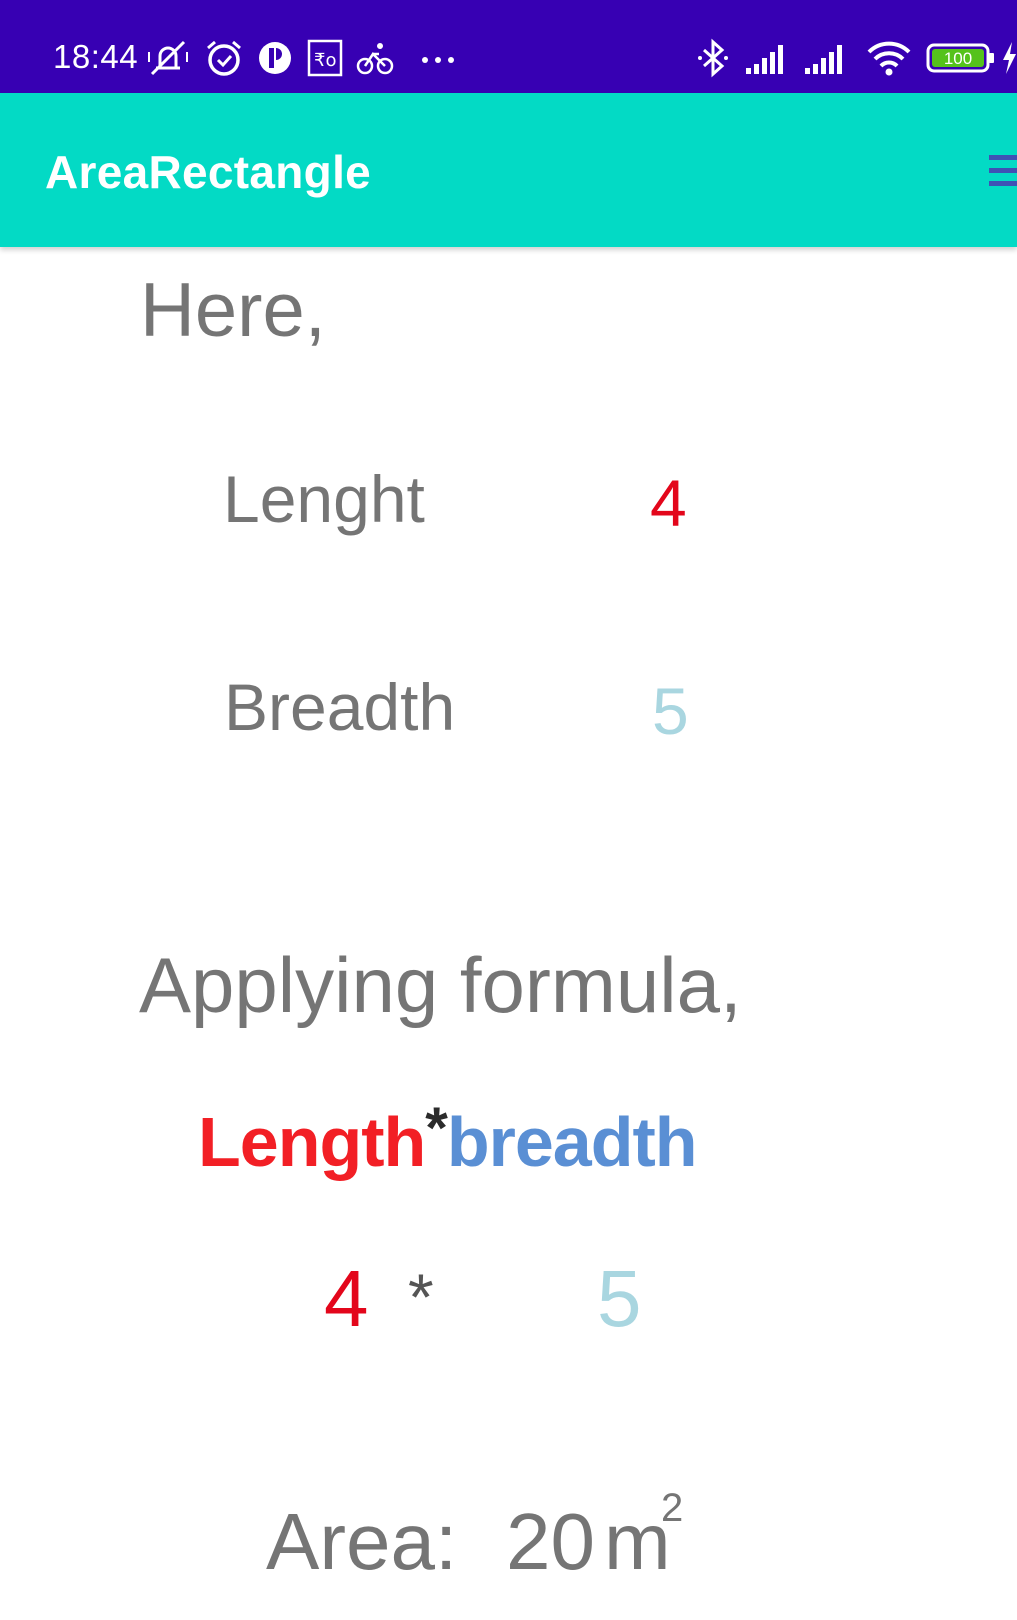 Image resolution: width=1017 pixels, height=1620 pixels. Describe the element at coordinates (672, 1508) in the screenshot. I see `area-unit-exponent: 2` at that location.